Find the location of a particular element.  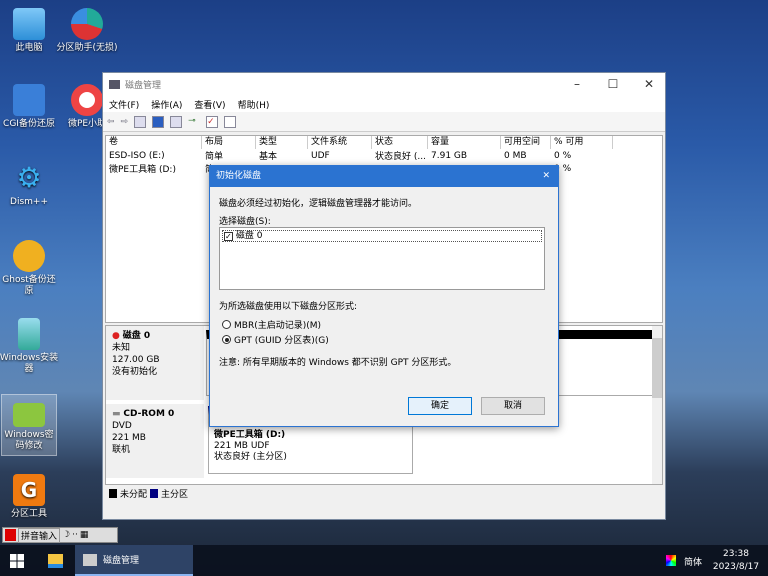

desktop-icon-diskgenius: G 分区工具 is located at coordinates (30, 497).